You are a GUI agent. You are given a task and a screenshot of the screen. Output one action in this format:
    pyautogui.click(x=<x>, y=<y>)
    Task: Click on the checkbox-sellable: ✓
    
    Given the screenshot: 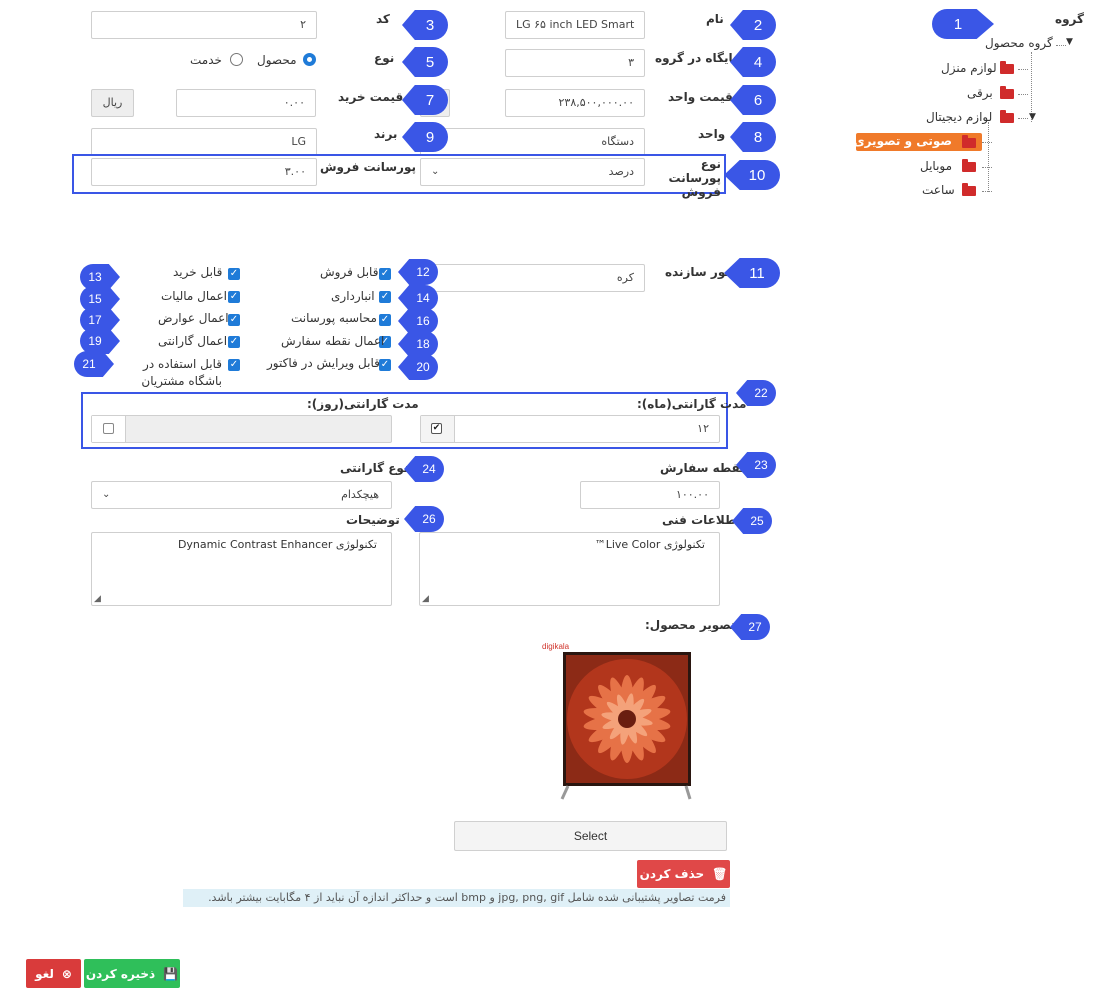 What is the action you would take?
    pyautogui.click(x=385, y=274)
    